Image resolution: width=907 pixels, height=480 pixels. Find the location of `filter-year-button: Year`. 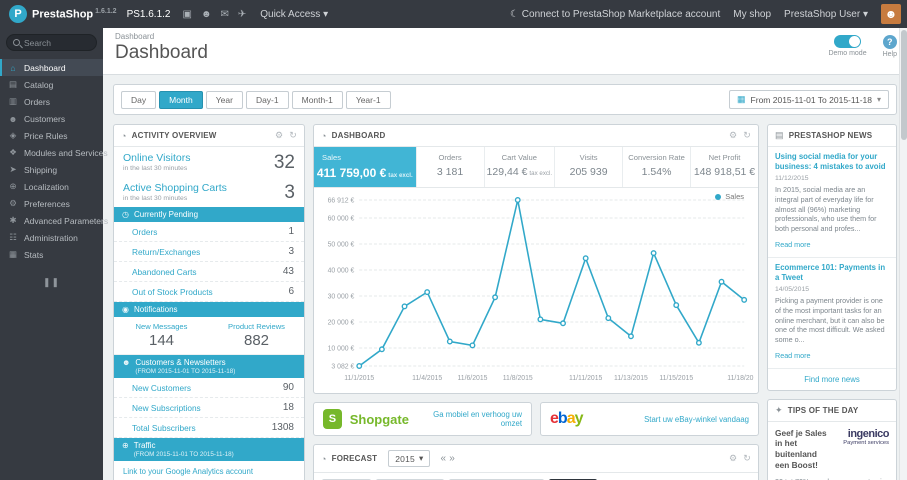

filter-year-button: Year is located at coordinates (224, 99).